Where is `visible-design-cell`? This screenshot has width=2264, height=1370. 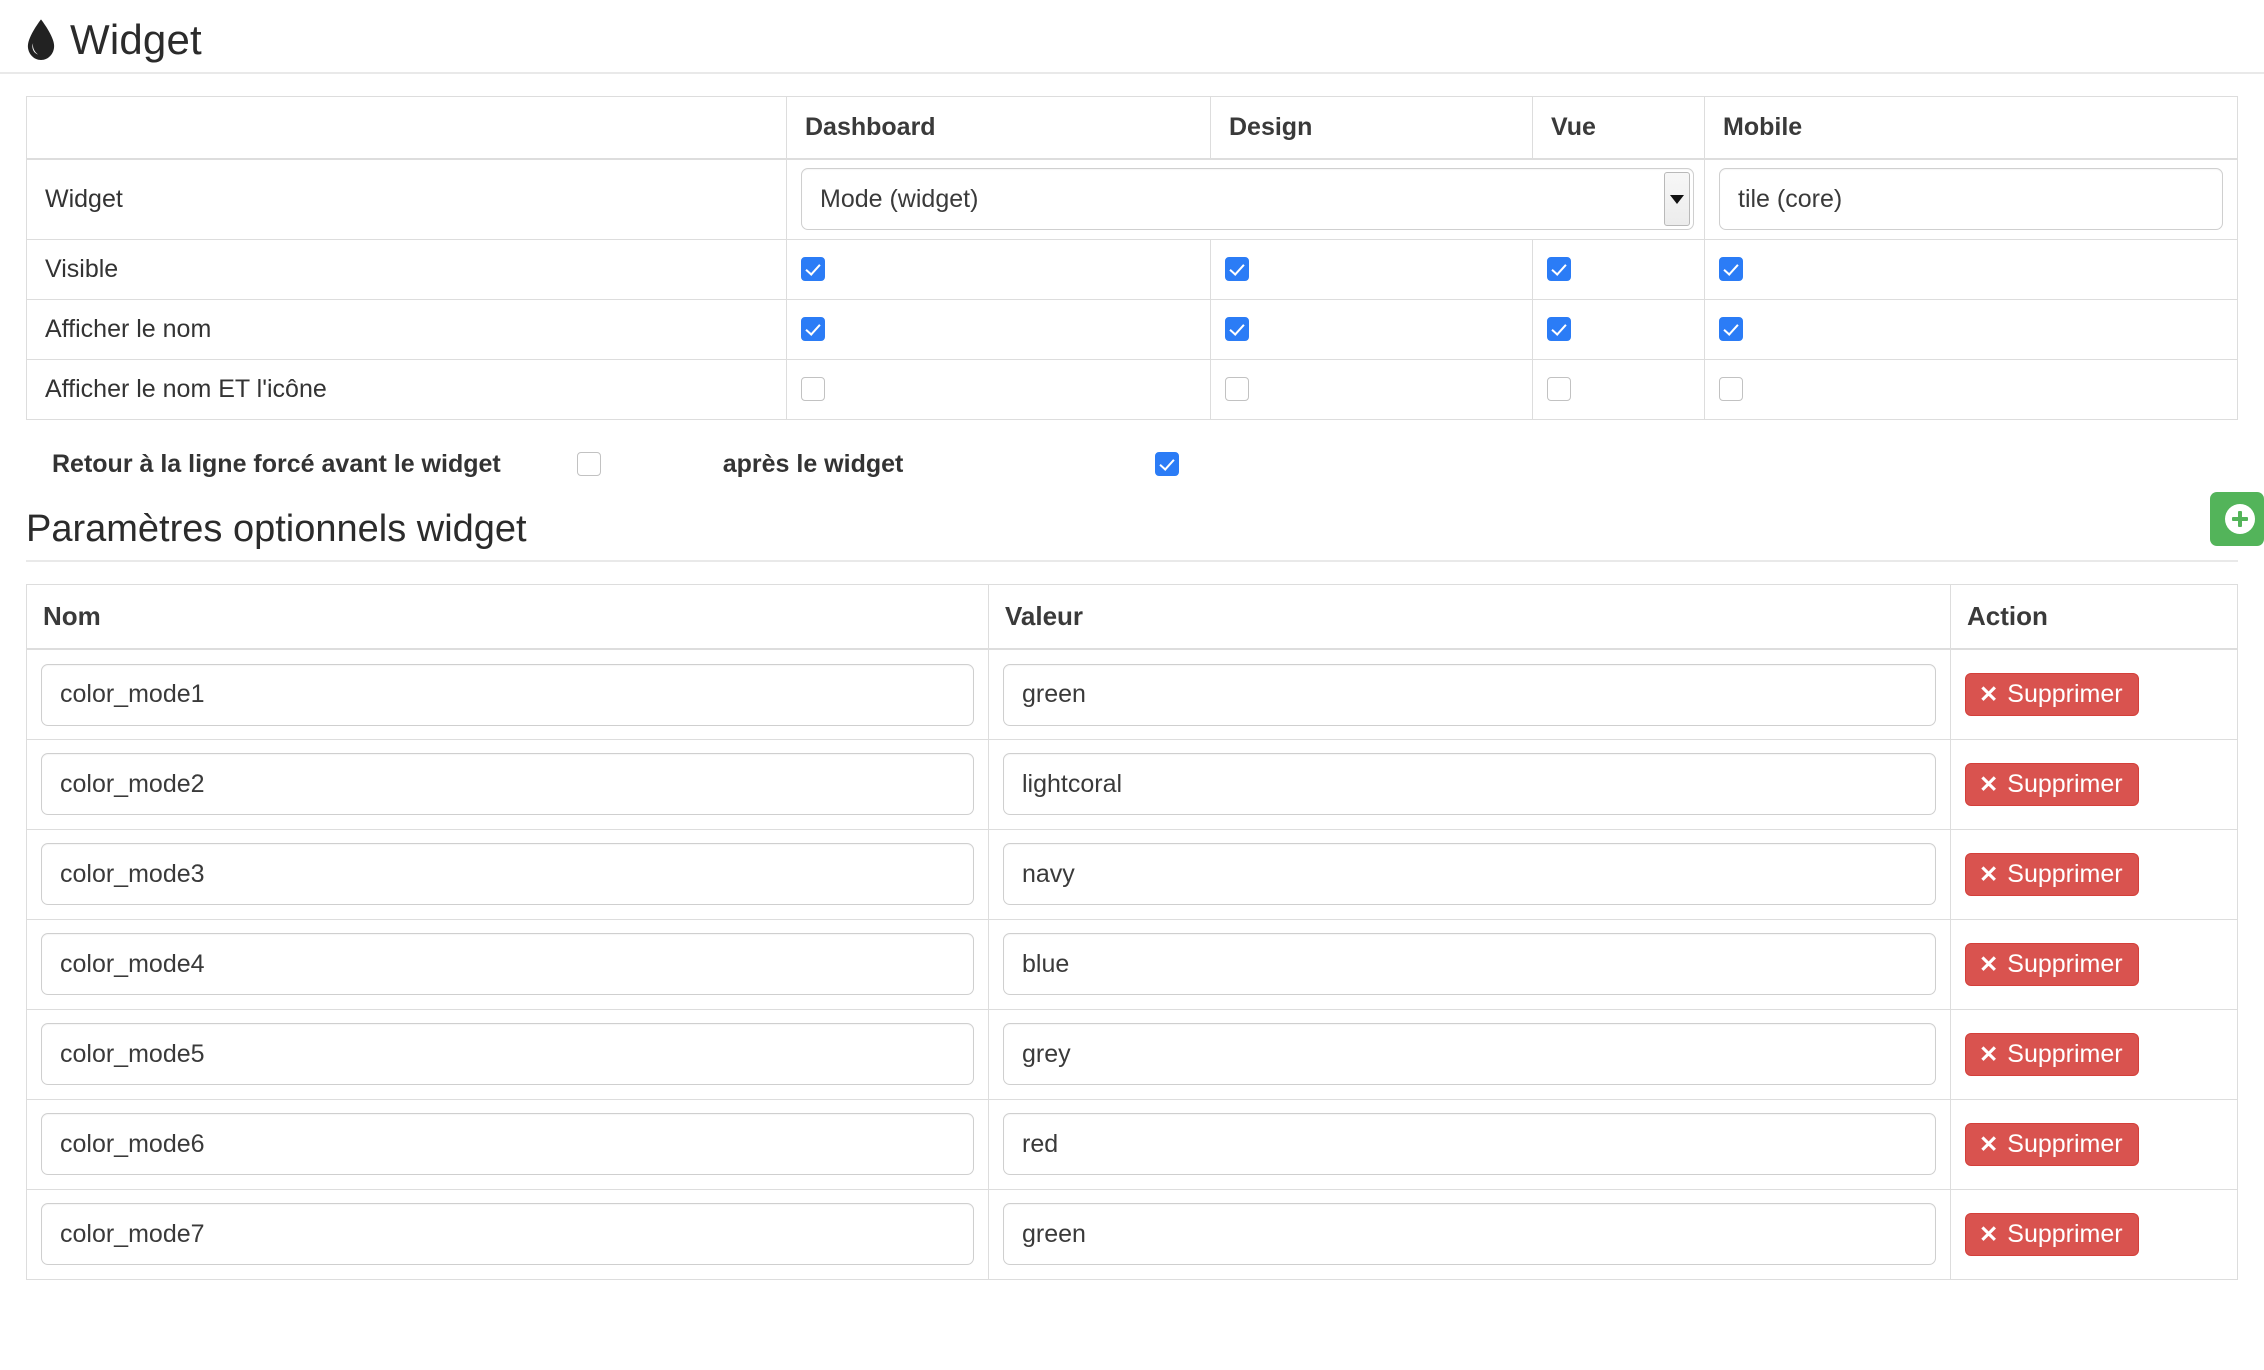 visible-design-cell is located at coordinates (1371, 269).